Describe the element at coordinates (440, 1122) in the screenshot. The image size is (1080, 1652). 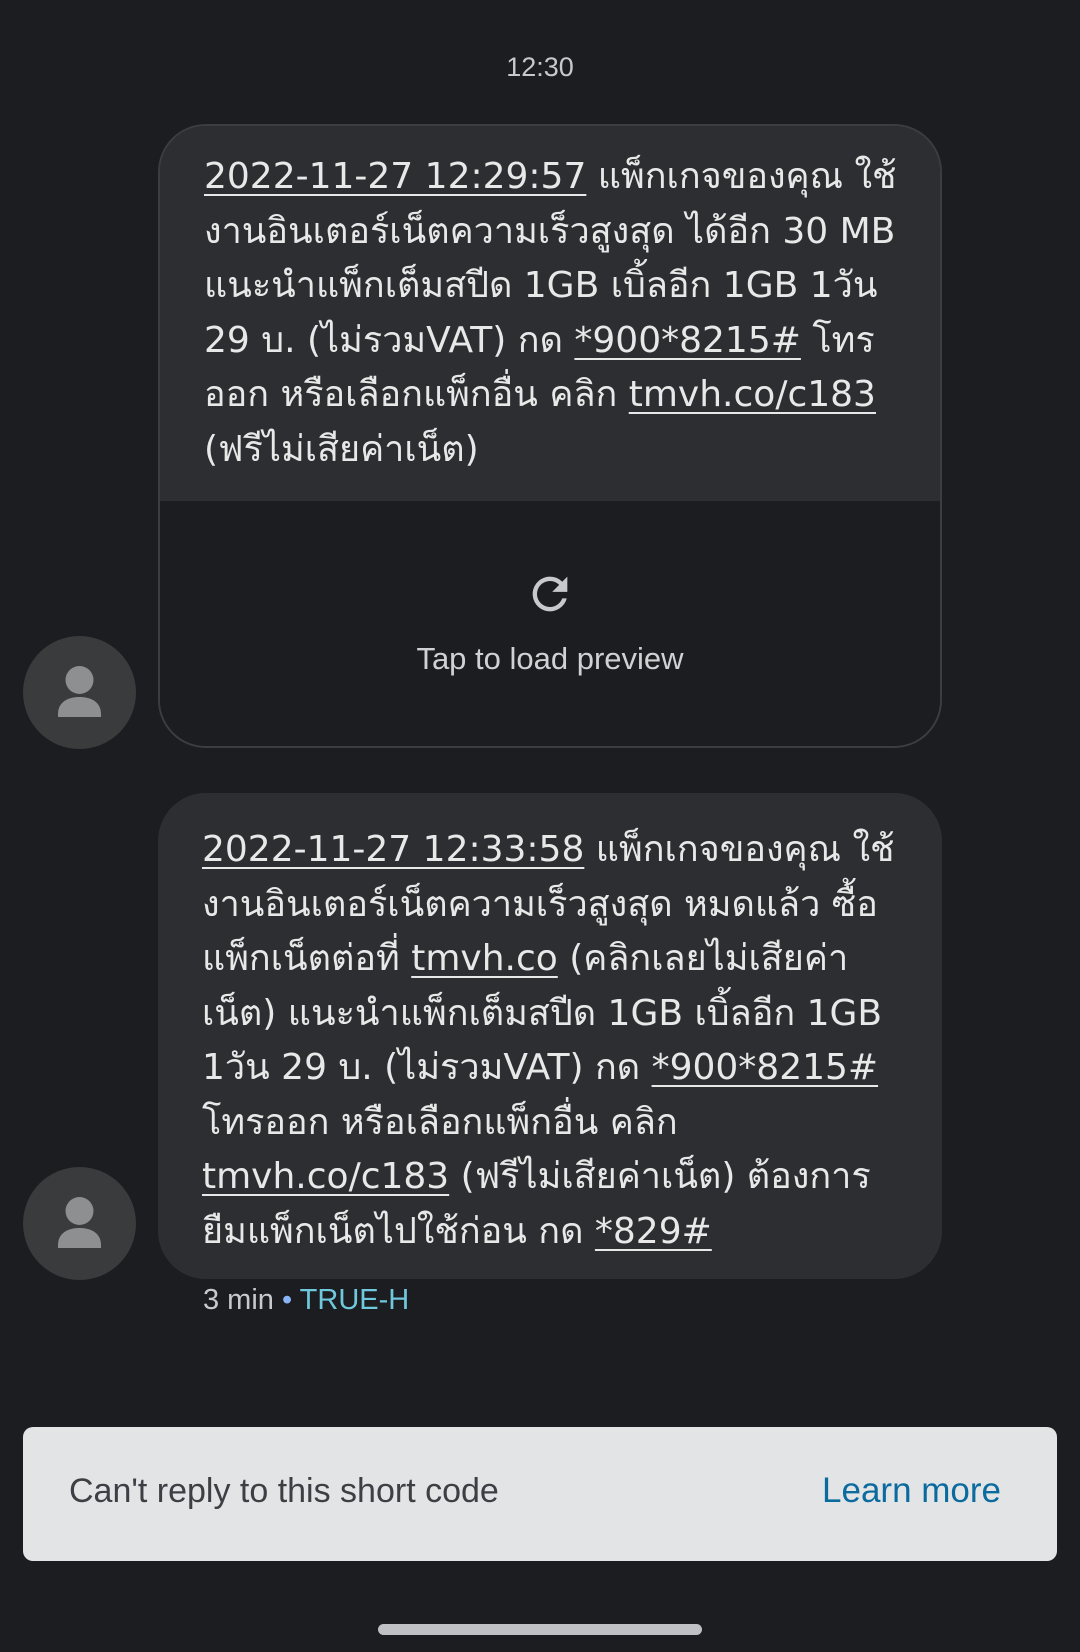
I see `message-text-segment: โทรออก หรือเลือกแพ็กอื่น คลิก` at that location.